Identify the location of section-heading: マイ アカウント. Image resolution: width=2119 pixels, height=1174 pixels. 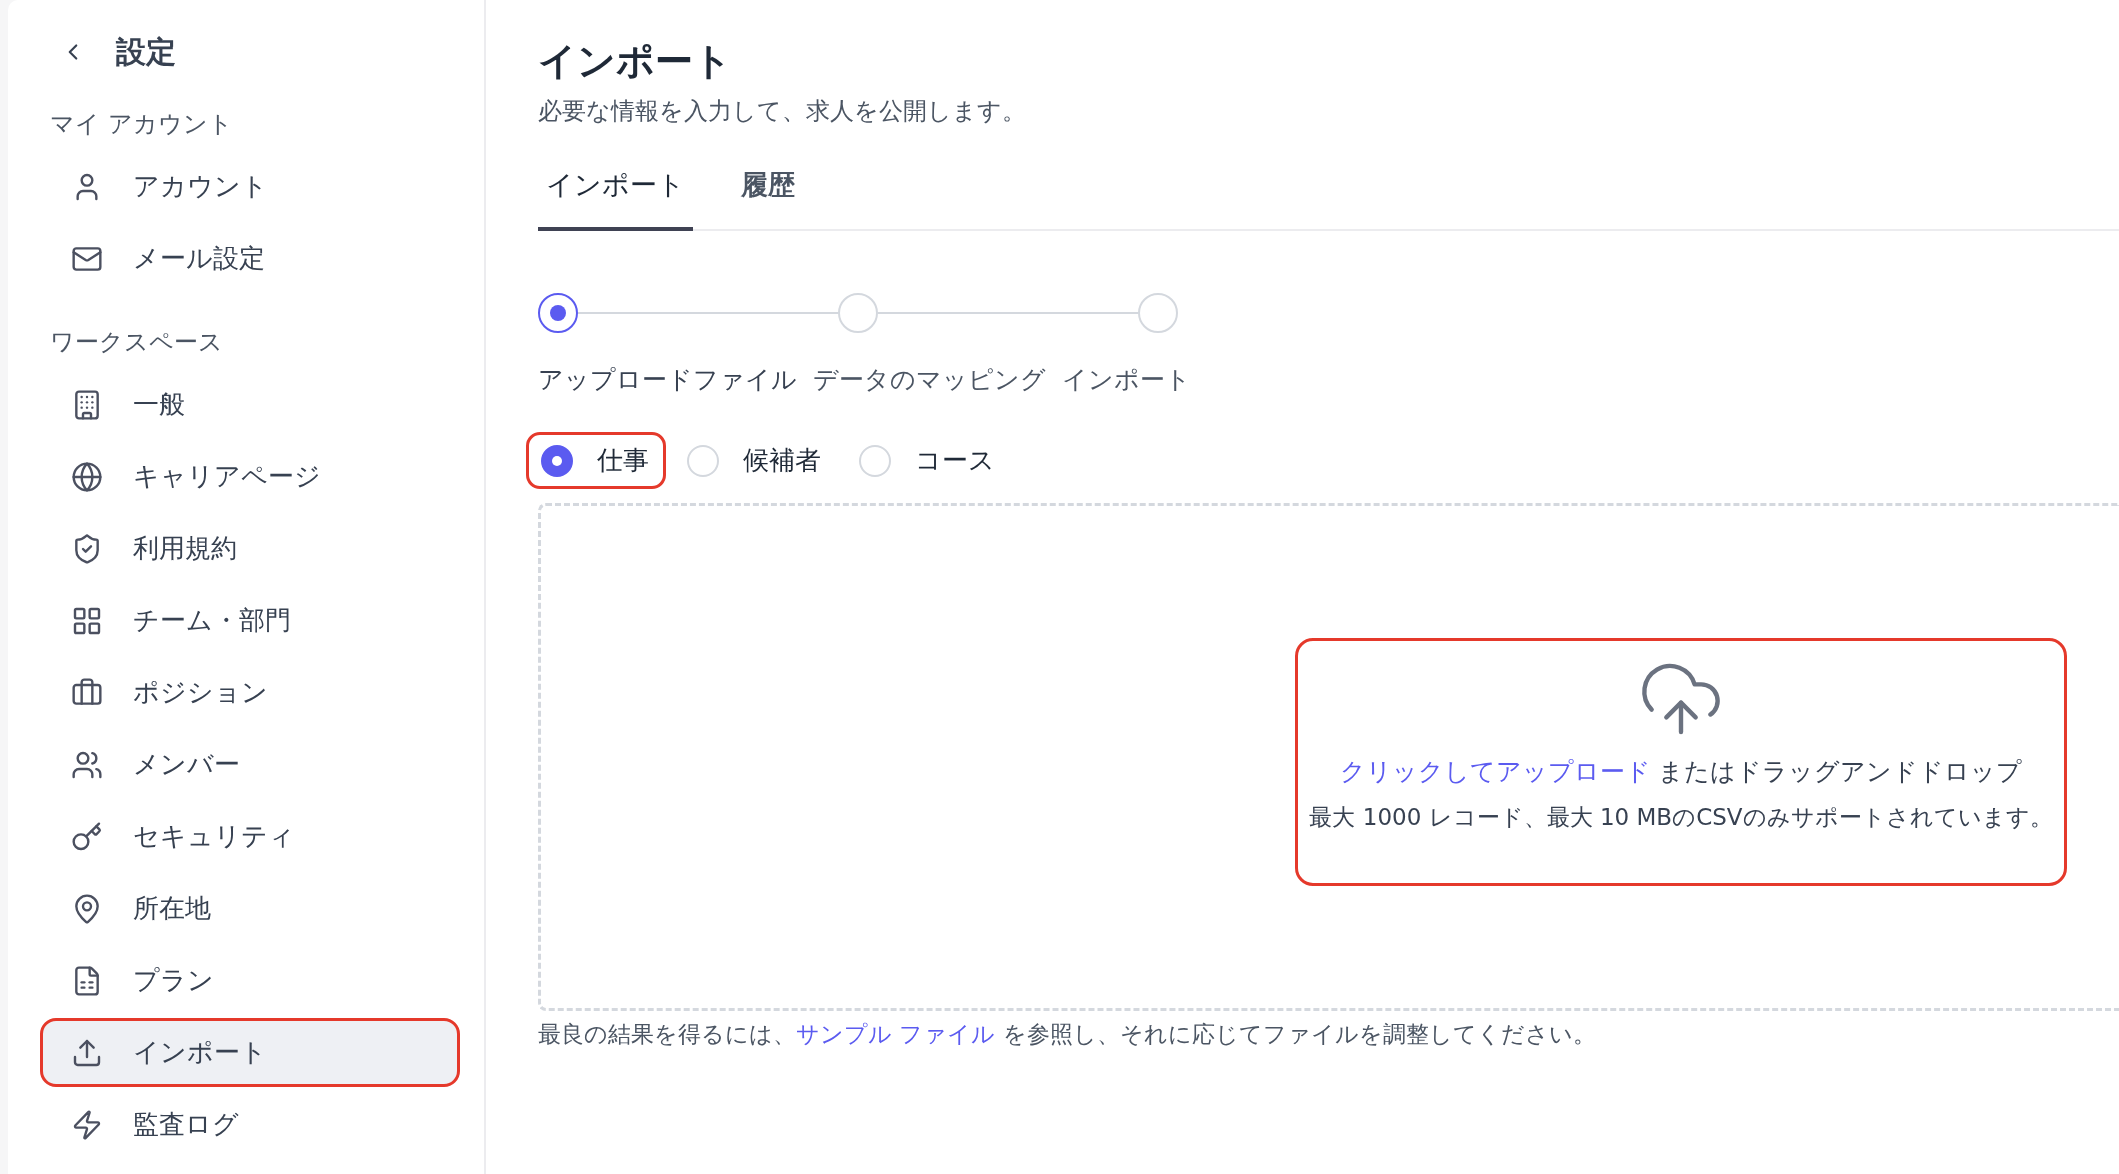
(142, 124).